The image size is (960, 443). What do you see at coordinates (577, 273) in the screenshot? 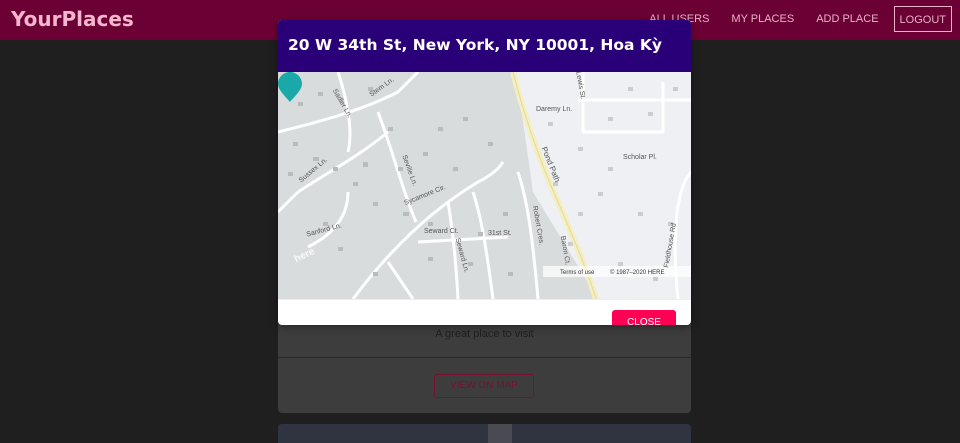
I see `map-terms-link: Terms of use` at bounding box center [577, 273].